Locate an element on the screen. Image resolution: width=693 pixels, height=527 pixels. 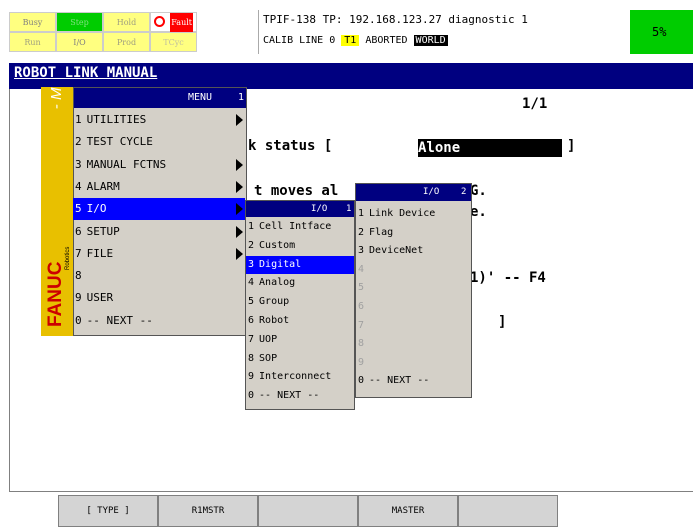
tcyc-lamp: TCyc is located at coordinates (173, 42).